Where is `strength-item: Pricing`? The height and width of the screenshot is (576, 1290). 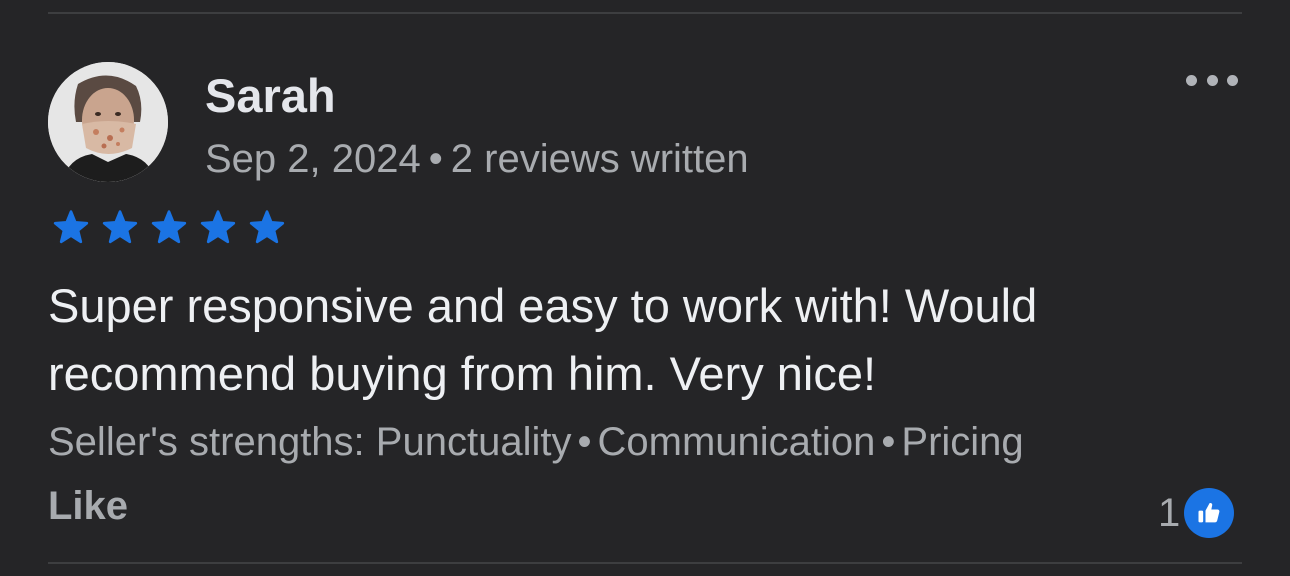
strength-item: Pricing is located at coordinates (962, 442).